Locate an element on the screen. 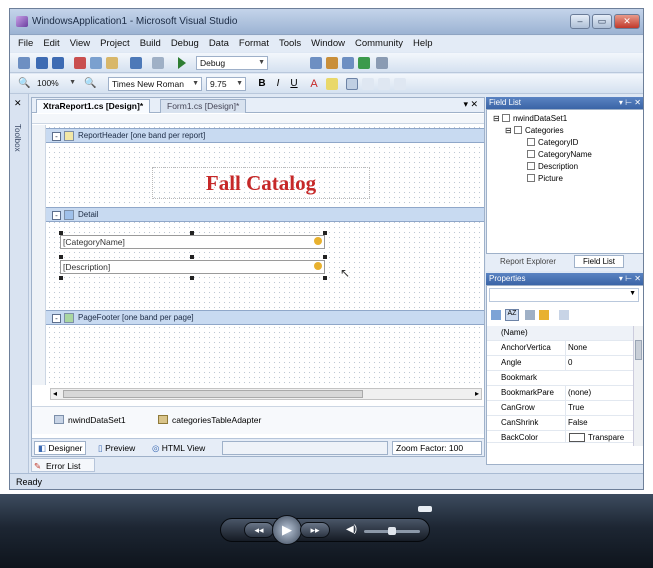  band-detail: - Detail is located at coordinates (265, 214).